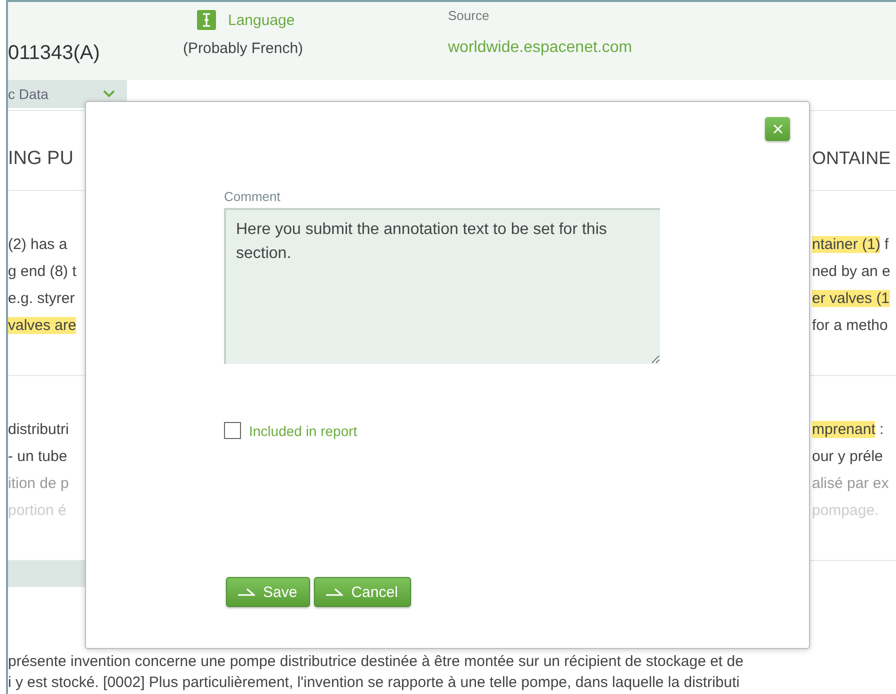  Describe the element at coordinates (42, 299) in the screenshot. I see `text-line: e.g. styrer` at that location.